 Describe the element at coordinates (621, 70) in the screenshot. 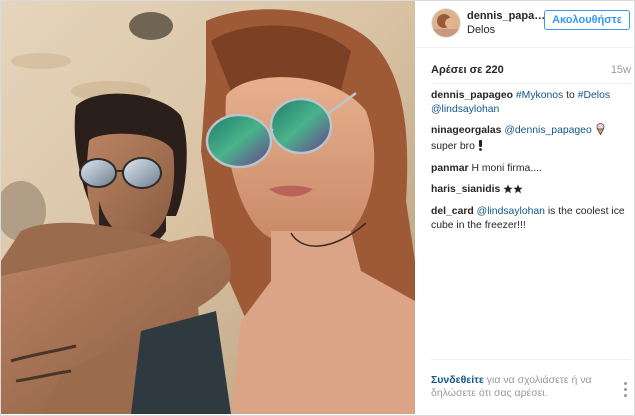

I see `post-age: 15w` at that location.